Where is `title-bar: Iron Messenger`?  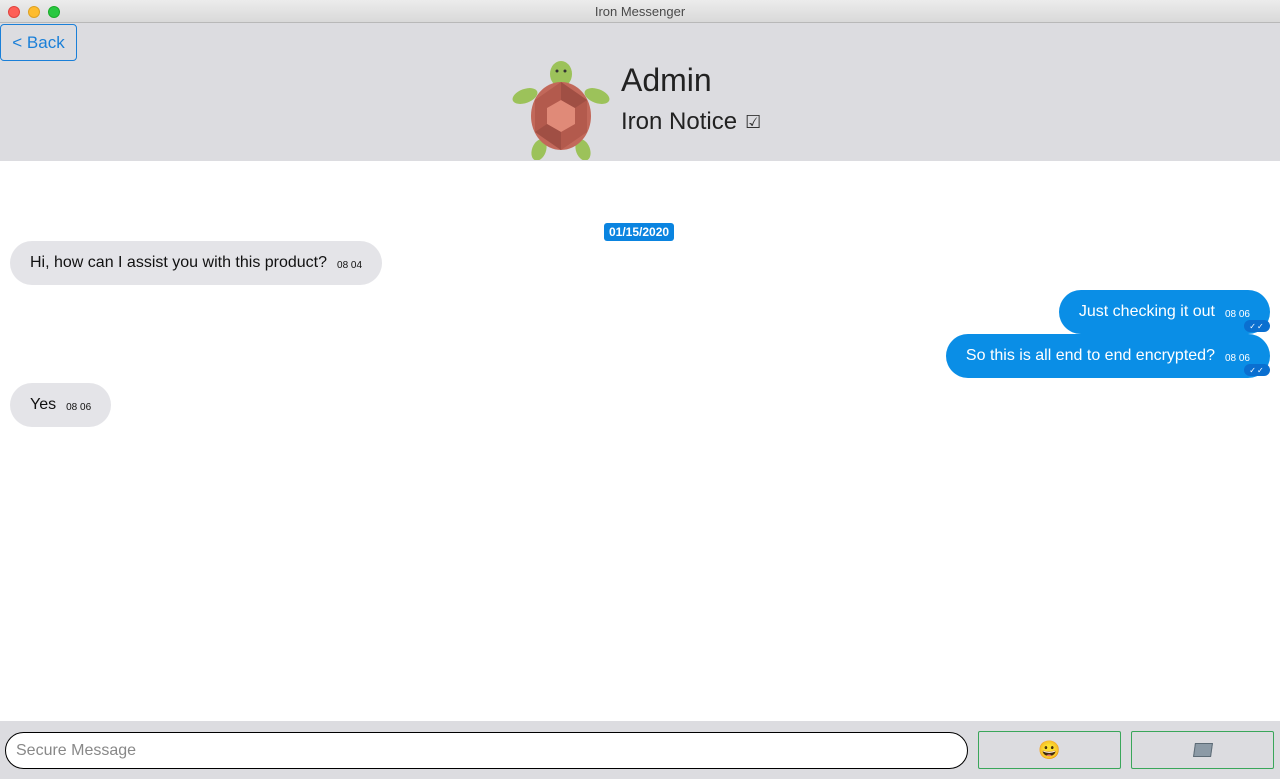
title-bar: Iron Messenger is located at coordinates (640, 11).